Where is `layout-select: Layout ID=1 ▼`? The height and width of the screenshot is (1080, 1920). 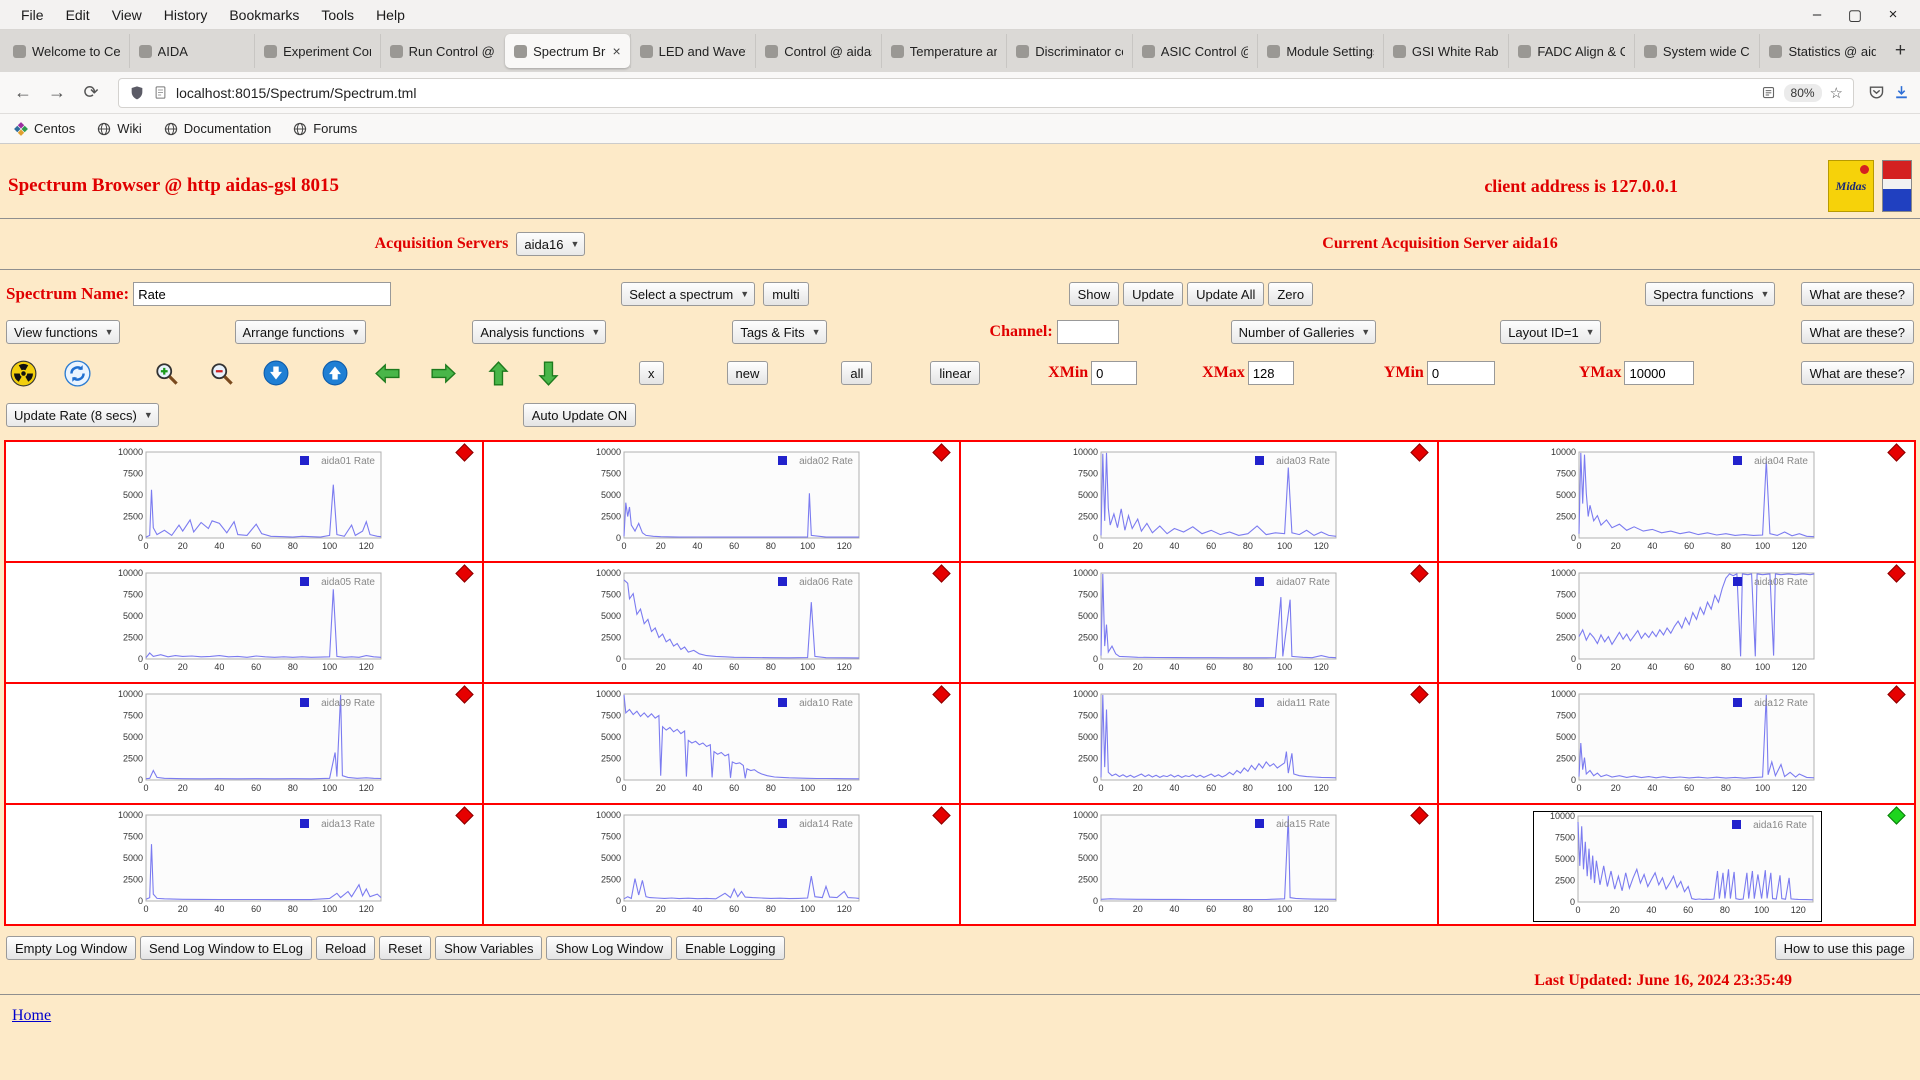 layout-select: Layout ID=1 ▼ is located at coordinates (1550, 332).